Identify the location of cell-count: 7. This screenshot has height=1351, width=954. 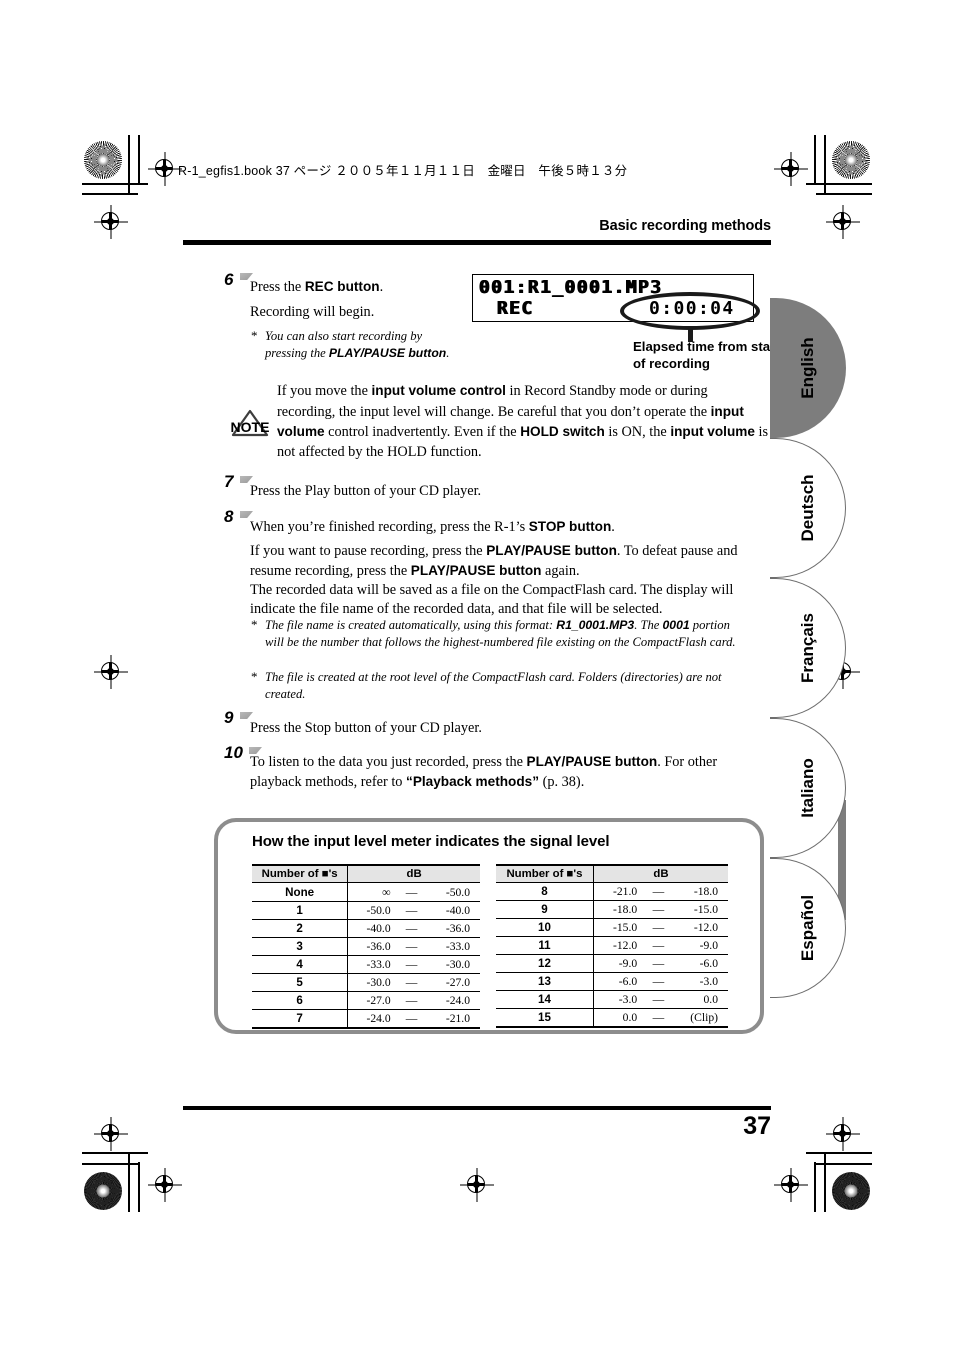
(300, 1019).